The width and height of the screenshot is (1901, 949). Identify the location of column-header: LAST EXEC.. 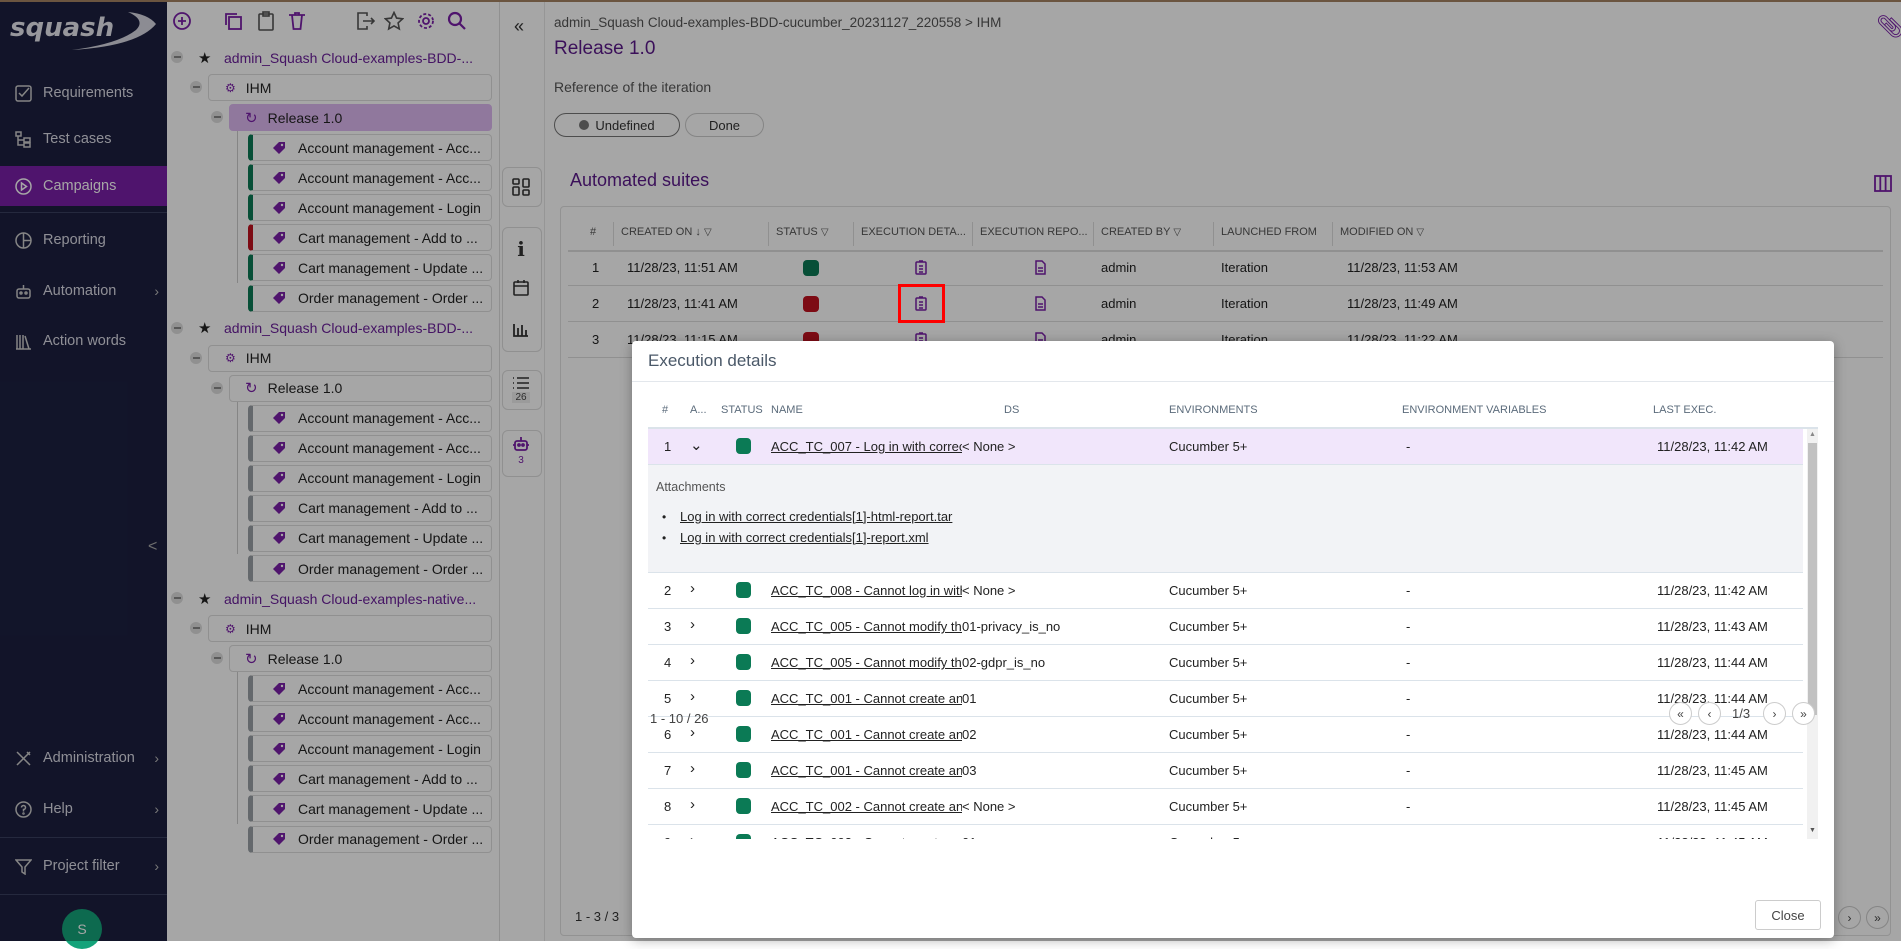
(1684, 410).